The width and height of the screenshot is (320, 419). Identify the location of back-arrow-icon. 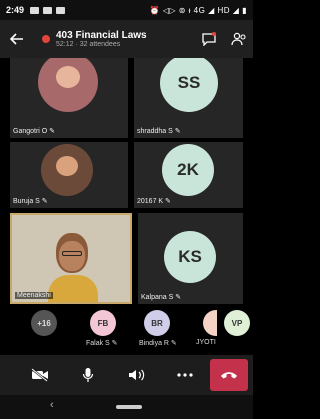
(16, 39).